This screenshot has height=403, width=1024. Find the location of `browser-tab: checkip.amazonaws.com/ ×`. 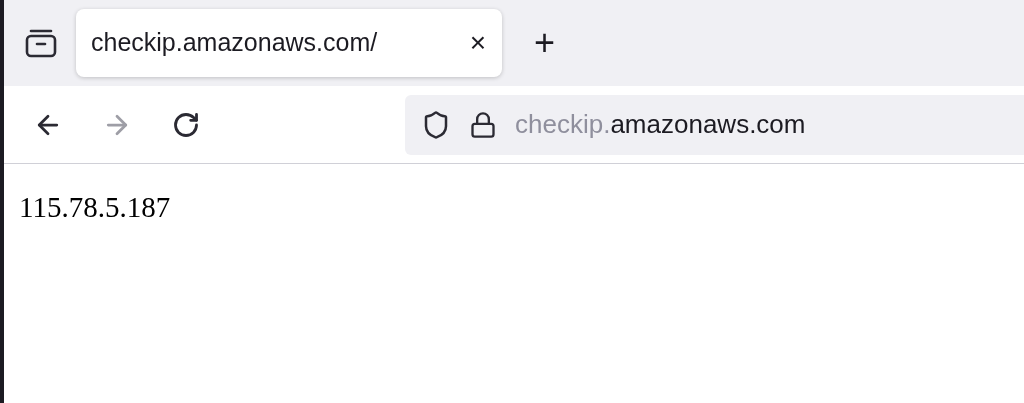

browser-tab: checkip.amazonaws.com/ × is located at coordinates (289, 43).